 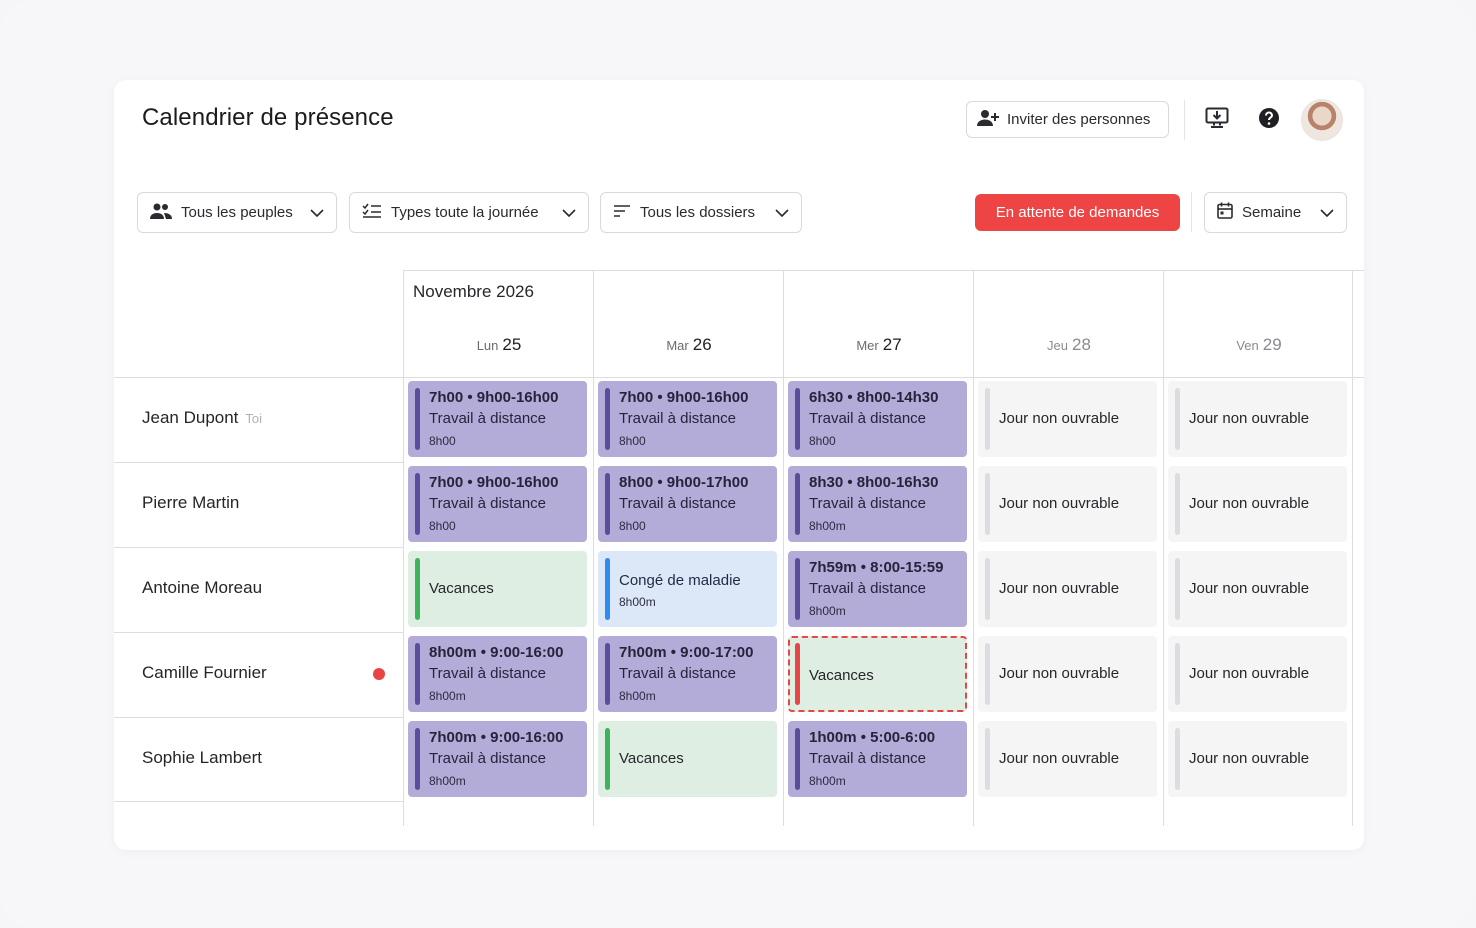 I want to click on remote-work-entry: 6h30 • 8h00-14h30 Travail à distance 8h00, so click(x=877, y=419).